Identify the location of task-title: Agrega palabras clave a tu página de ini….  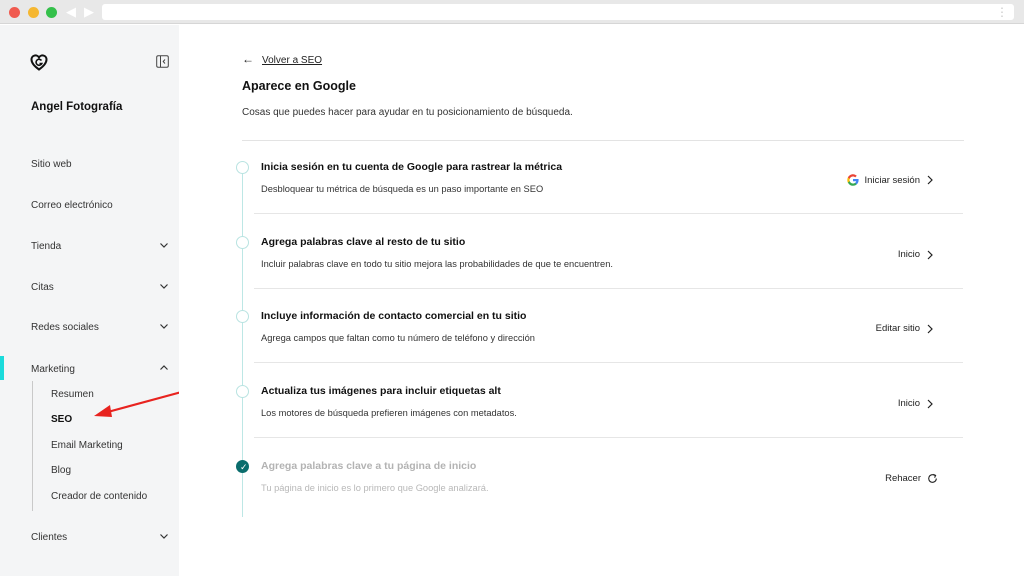
(369, 466).